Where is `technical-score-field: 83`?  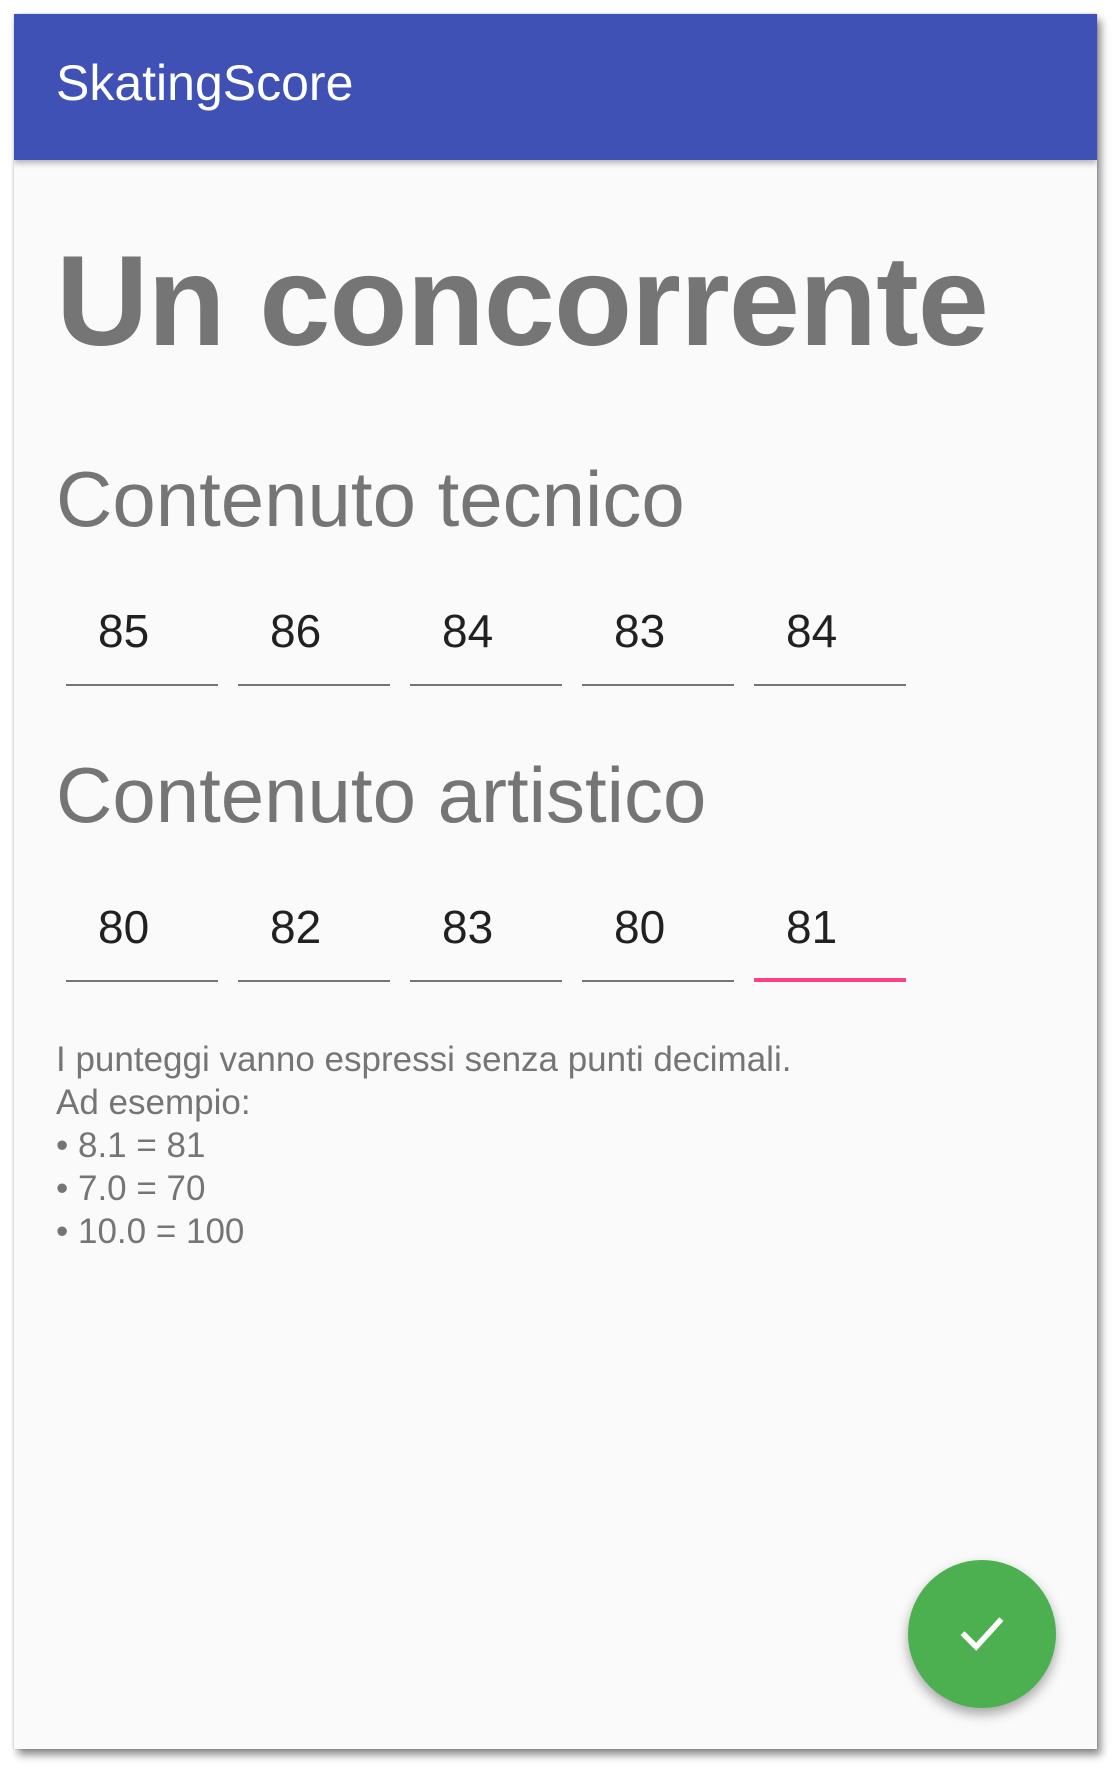
technical-score-field: 83 is located at coordinates (658, 638).